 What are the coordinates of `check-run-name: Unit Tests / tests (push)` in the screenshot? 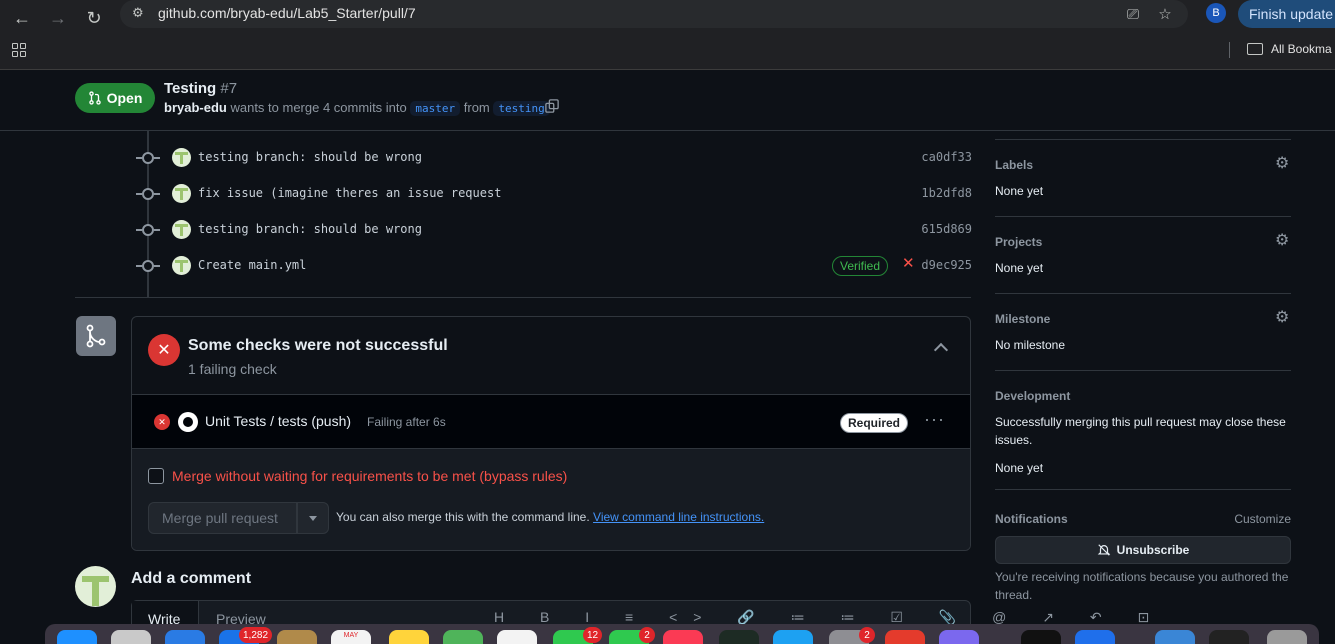 It's located at (278, 421).